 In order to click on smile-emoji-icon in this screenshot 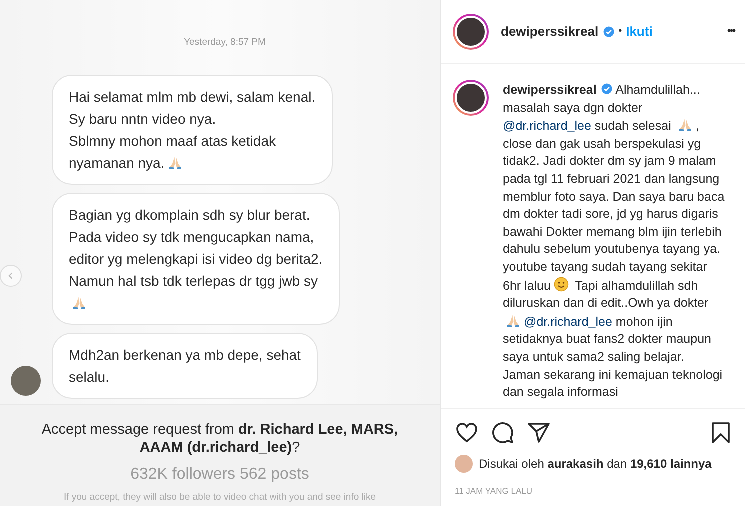, I will do `click(561, 284)`.